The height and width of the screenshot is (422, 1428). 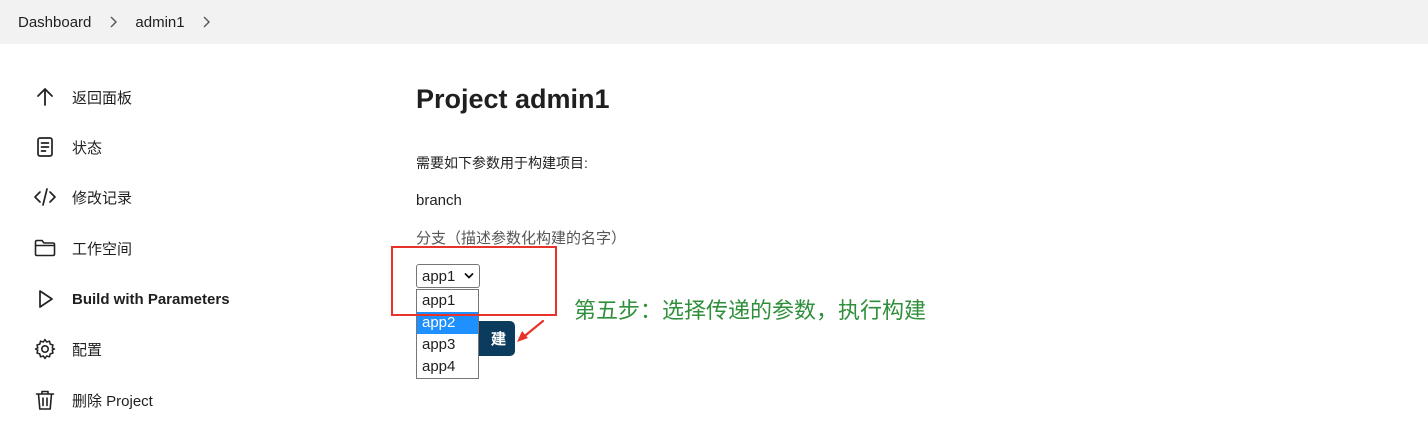 I want to click on sidebar-item-label: 删除 Project, so click(x=112, y=401).